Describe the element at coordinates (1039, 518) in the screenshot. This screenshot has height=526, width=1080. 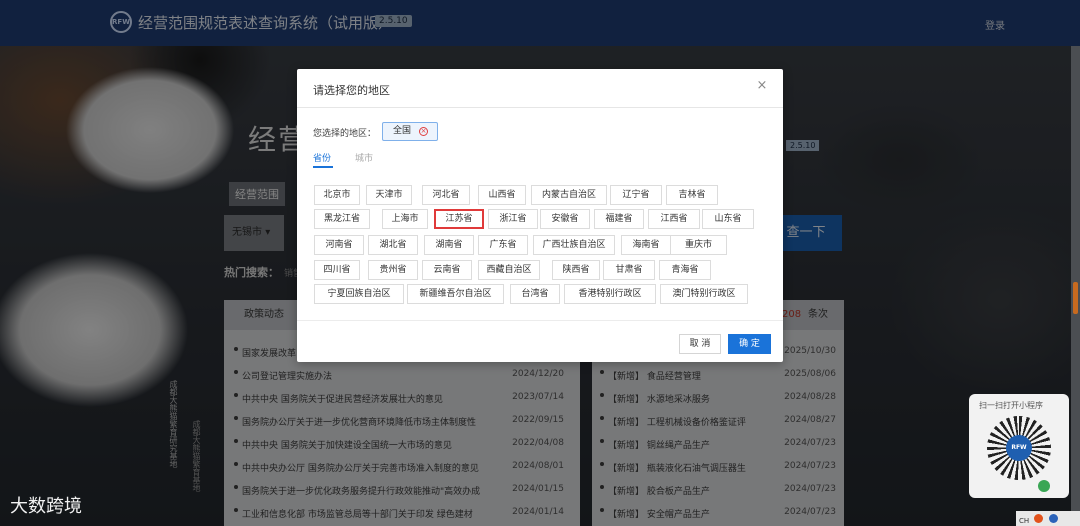
I see `sogou-icon` at that location.